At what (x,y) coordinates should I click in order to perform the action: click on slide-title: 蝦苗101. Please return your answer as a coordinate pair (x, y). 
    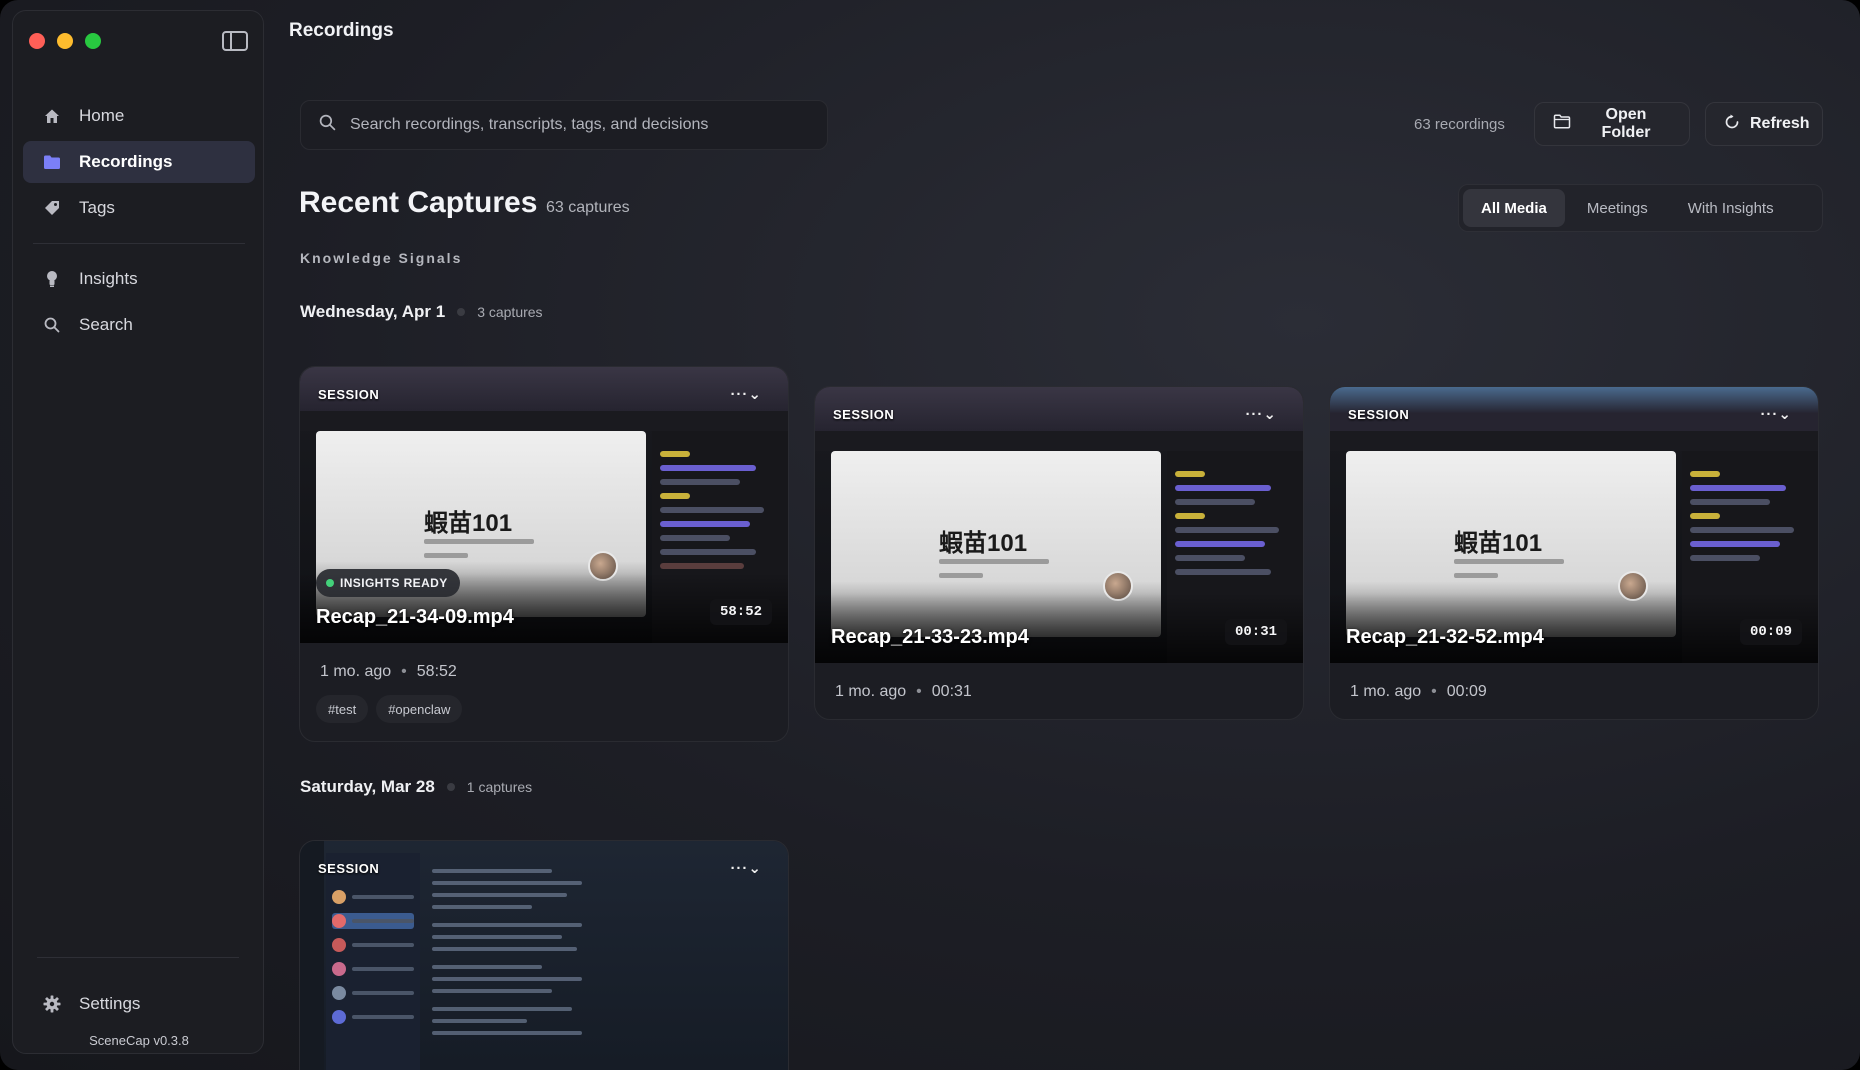
    Looking at the image, I should click on (1498, 543).